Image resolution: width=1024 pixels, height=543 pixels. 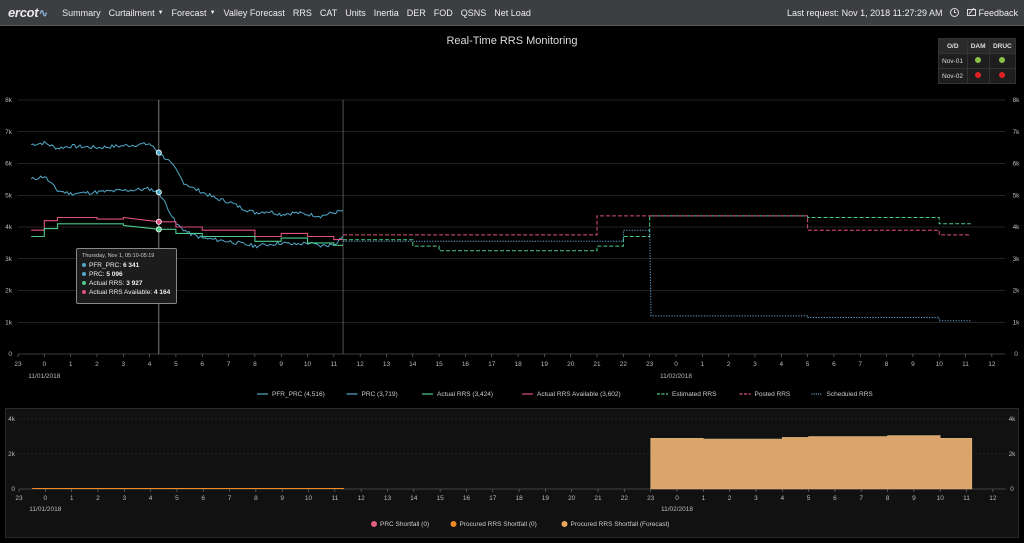 What do you see at coordinates (865, 12) in the screenshot?
I see `last-request-text: Last request: Nov 1, 2018 11:27:29 AM` at bounding box center [865, 12].